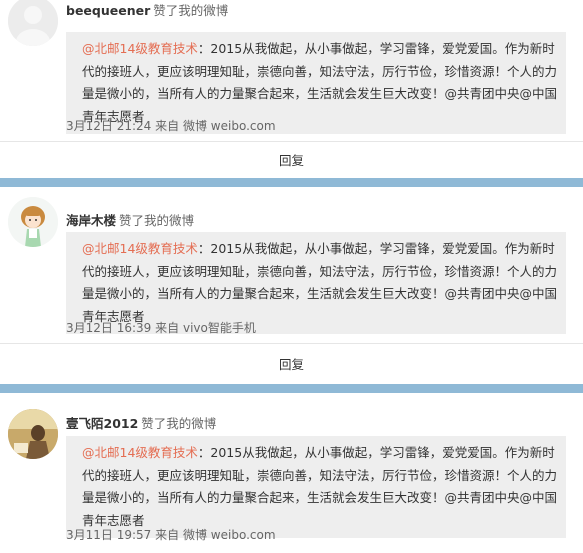 The height and width of the screenshot is (553, 583). I want to click on cartoon-girl-avatar-icon, so click(33, 222).